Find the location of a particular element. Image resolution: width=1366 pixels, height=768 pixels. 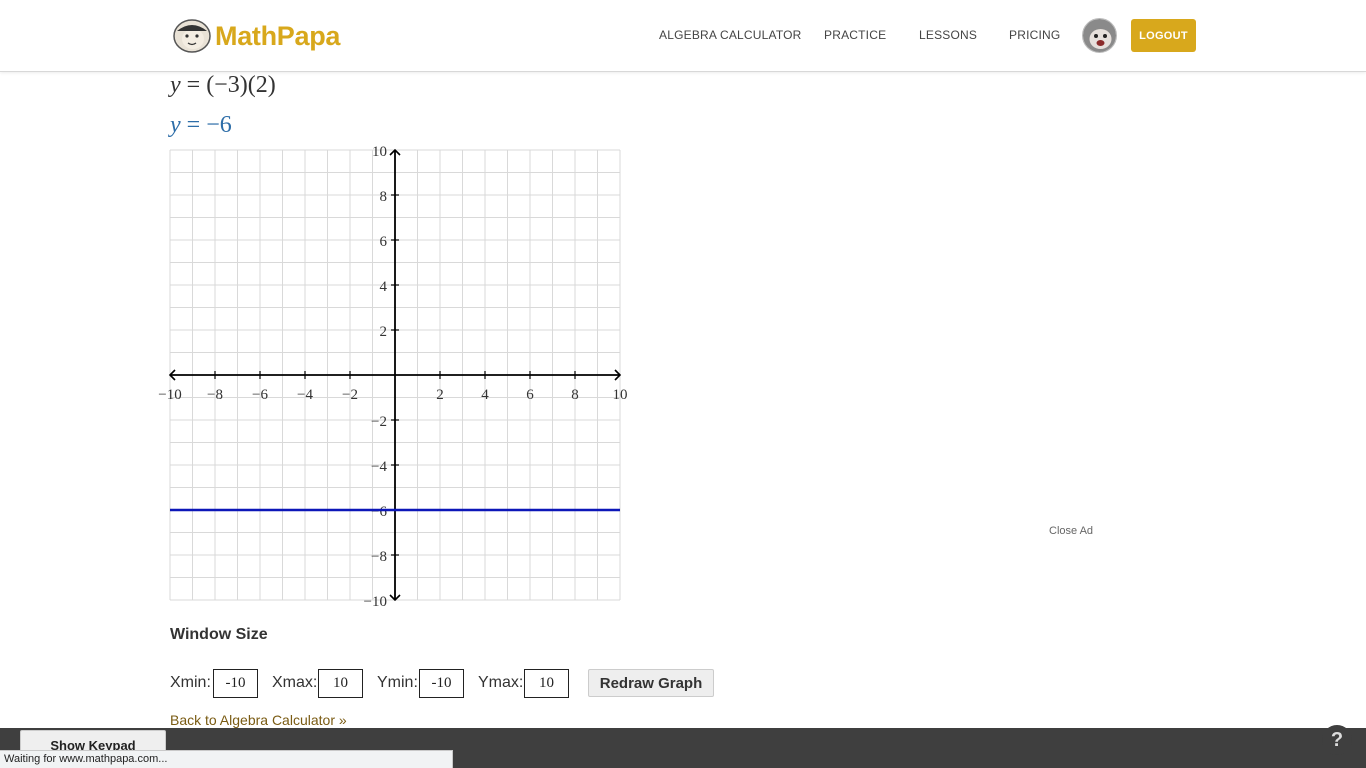

close-ad-link: Close Ad is located at coordinates (1071, 531).